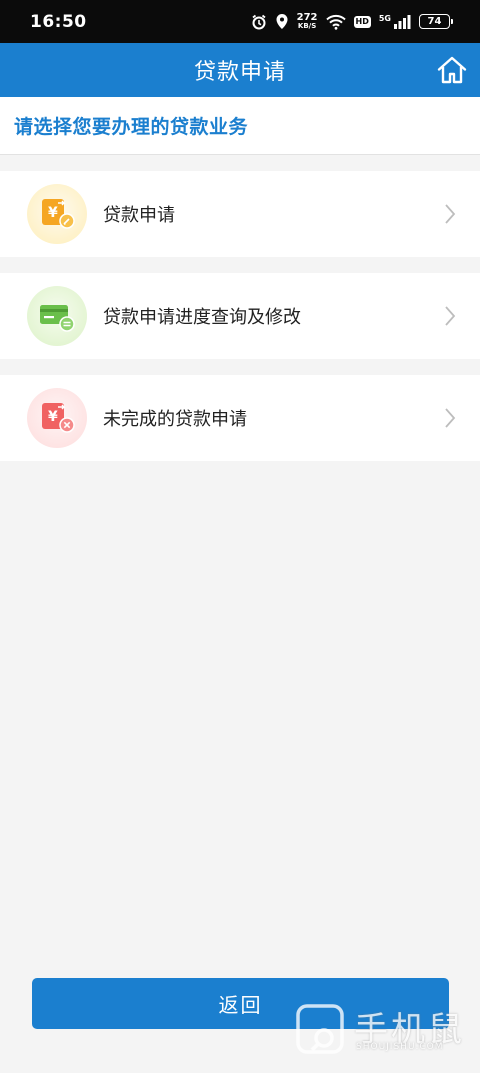 The image size is (480, 1073). I want to click on yuan-cancel-icon: ¥, so click(57, 418).